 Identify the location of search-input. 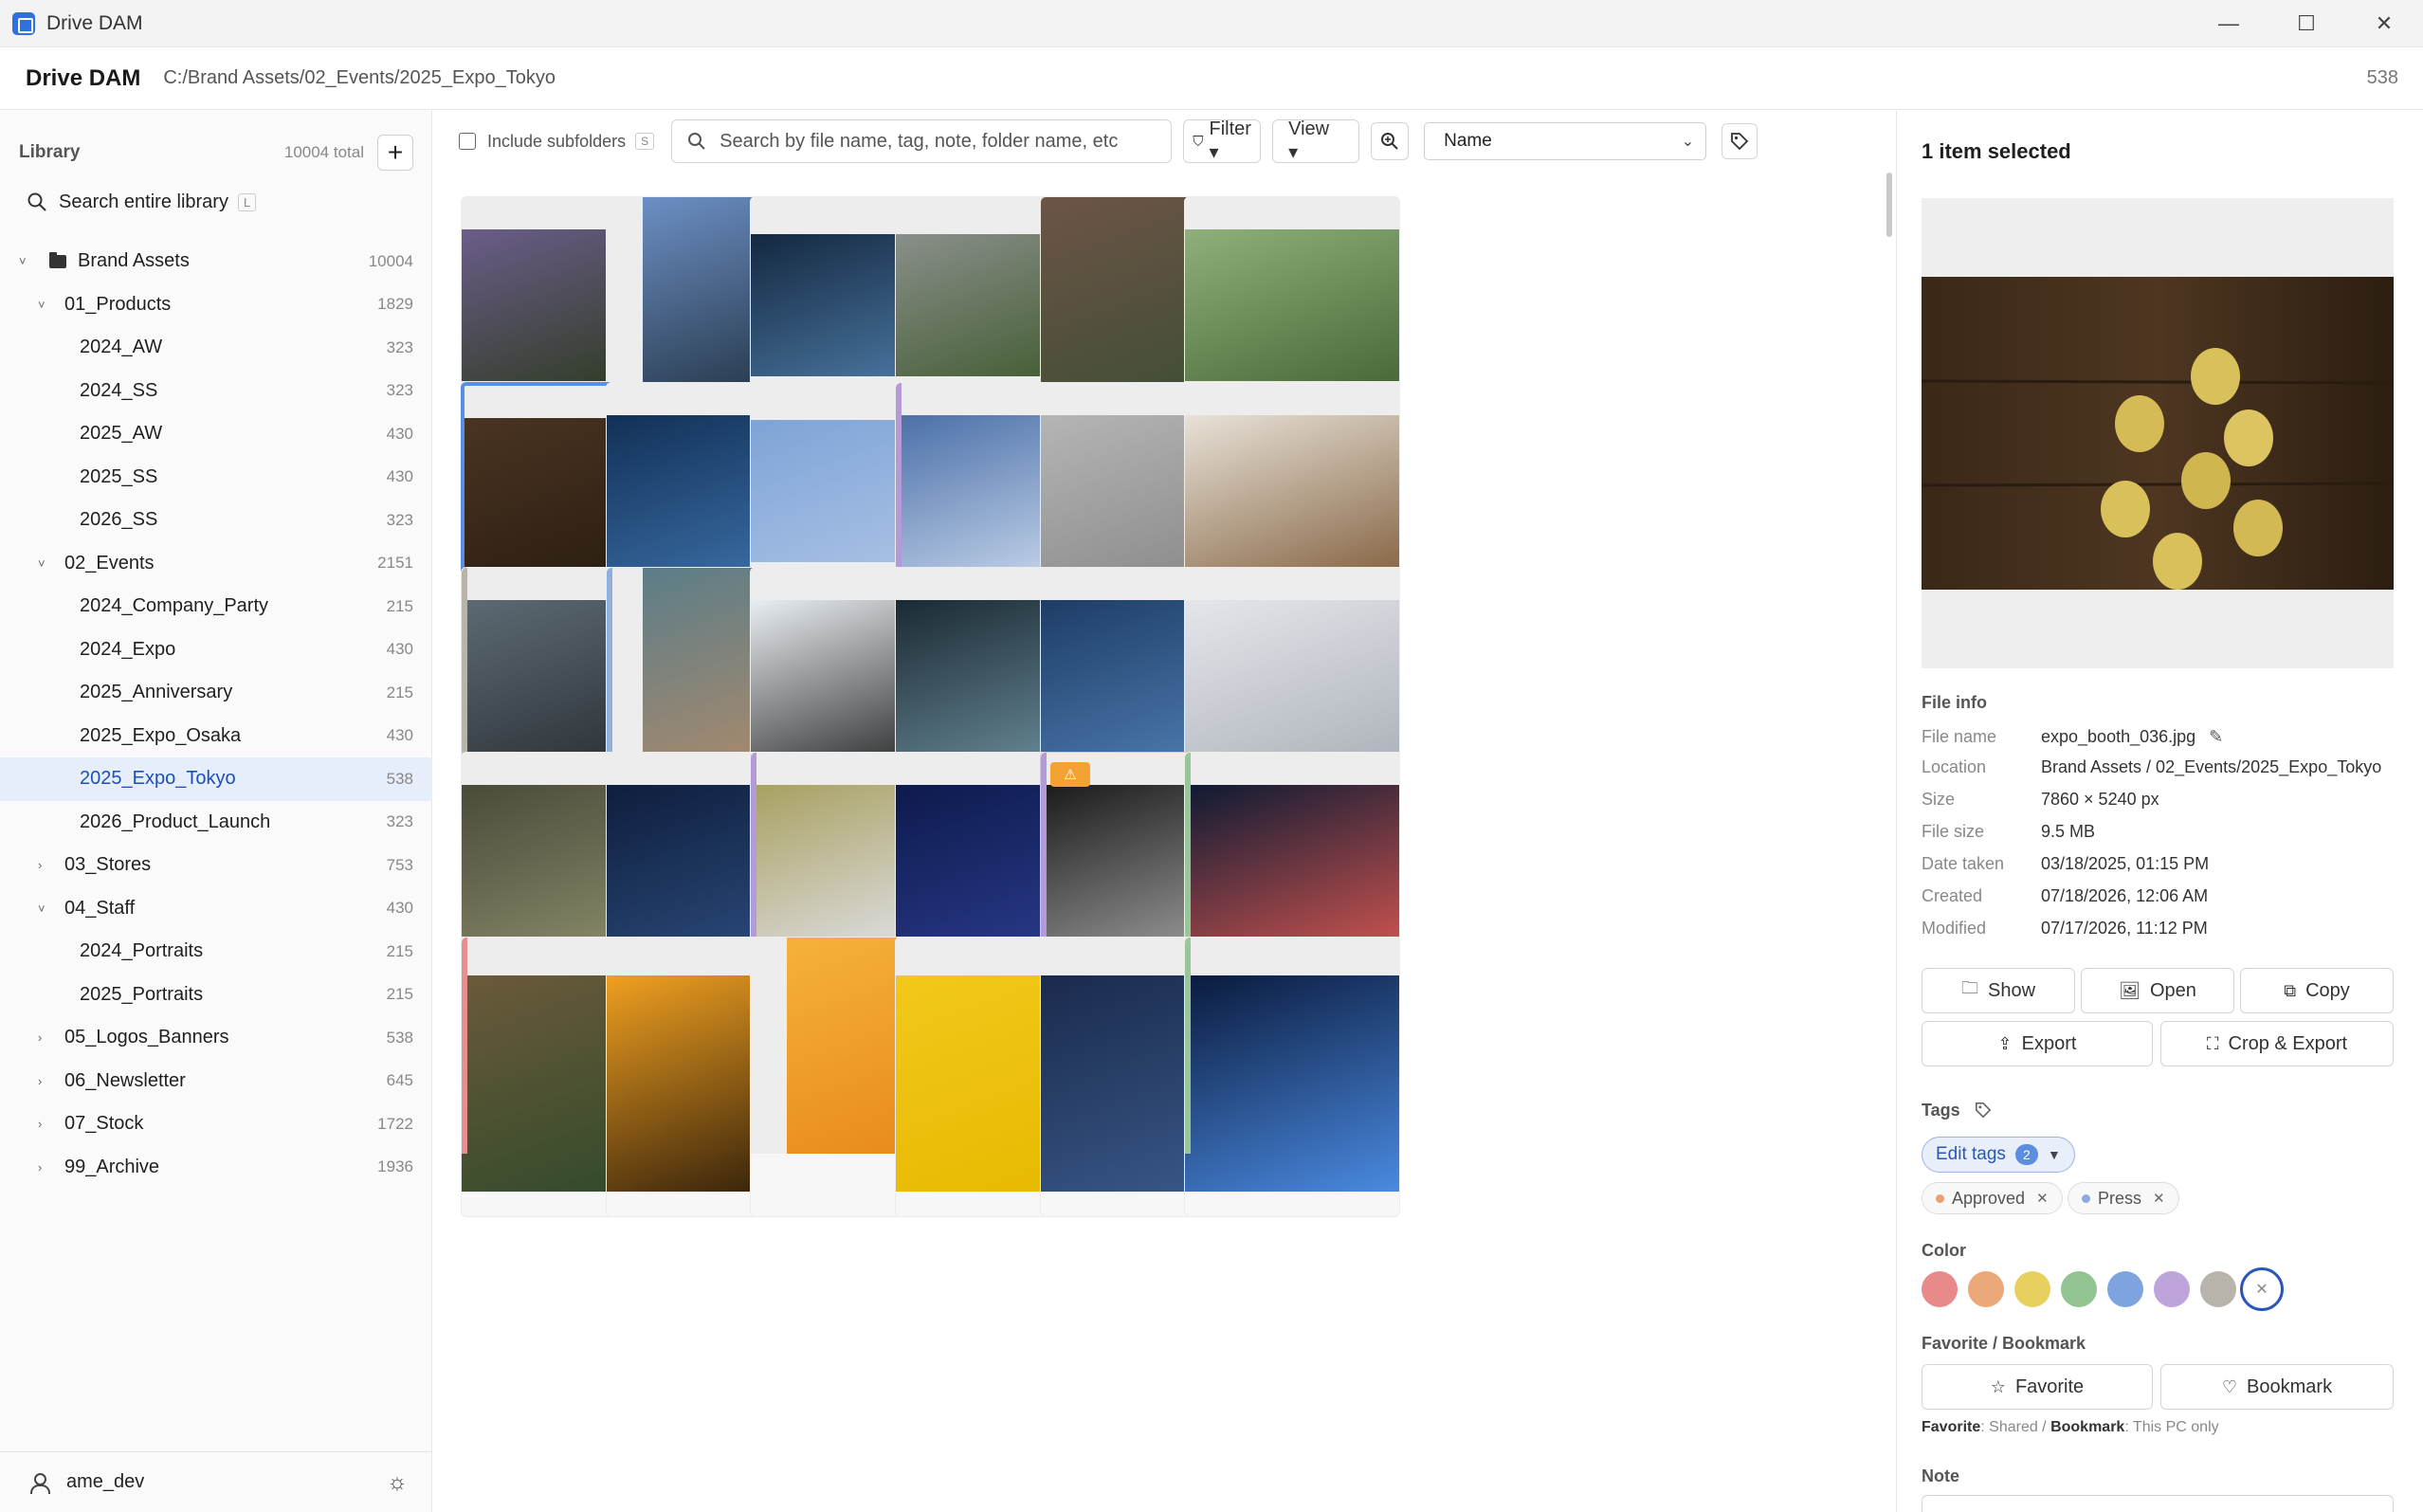
(929, 141).